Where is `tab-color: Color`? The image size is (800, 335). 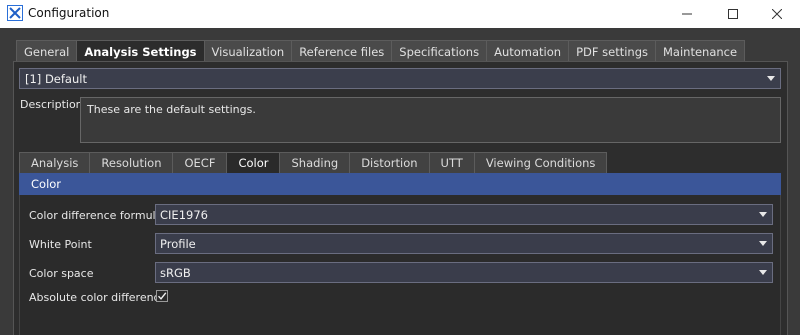 tab-color: Color is located at coordinates (253, 162).